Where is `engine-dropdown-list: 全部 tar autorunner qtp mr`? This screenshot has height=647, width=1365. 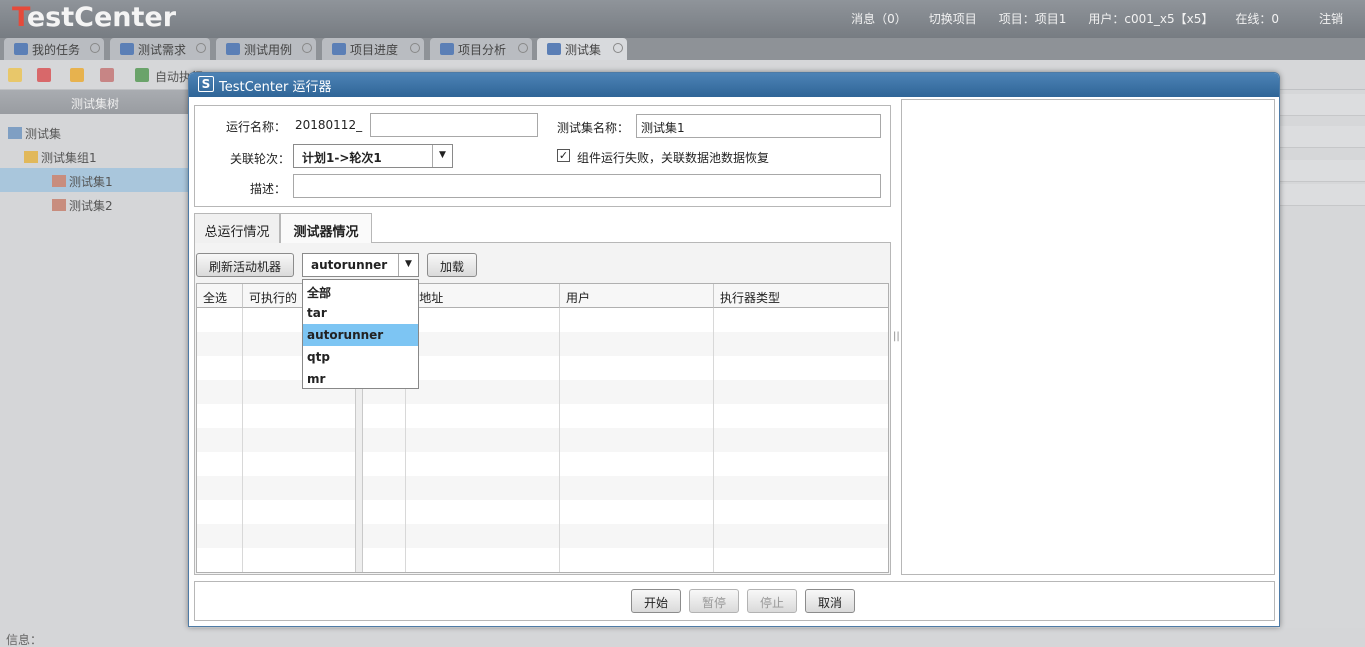 engine-dropdown-list: 全部 tar autorunner qtp mr is located at coordinates (360, 334).